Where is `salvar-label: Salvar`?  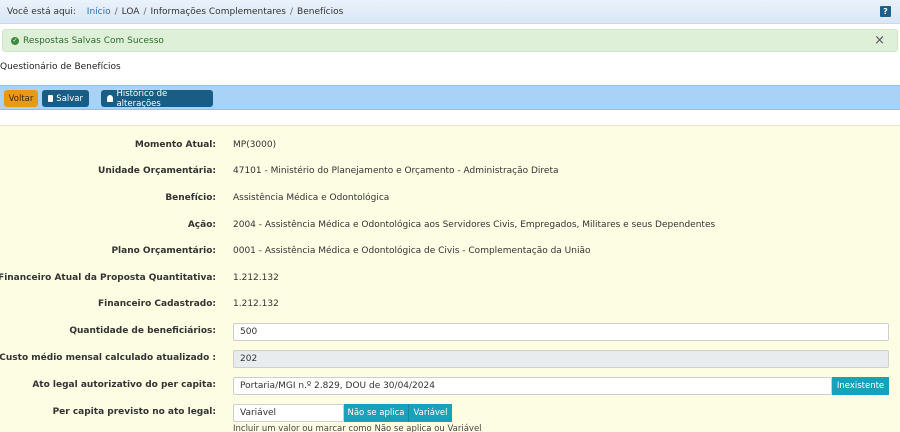 salvar-label: Salvar is located at coordinates (69, 98).